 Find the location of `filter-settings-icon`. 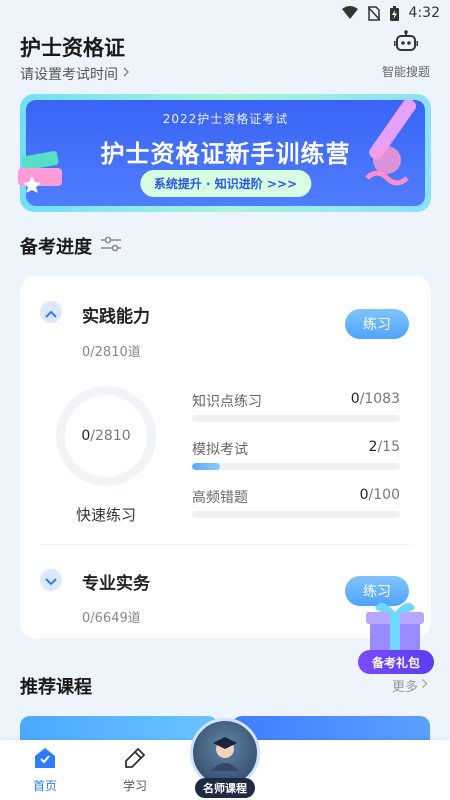

filter-settings-icon is located at coordinates (111, 246).